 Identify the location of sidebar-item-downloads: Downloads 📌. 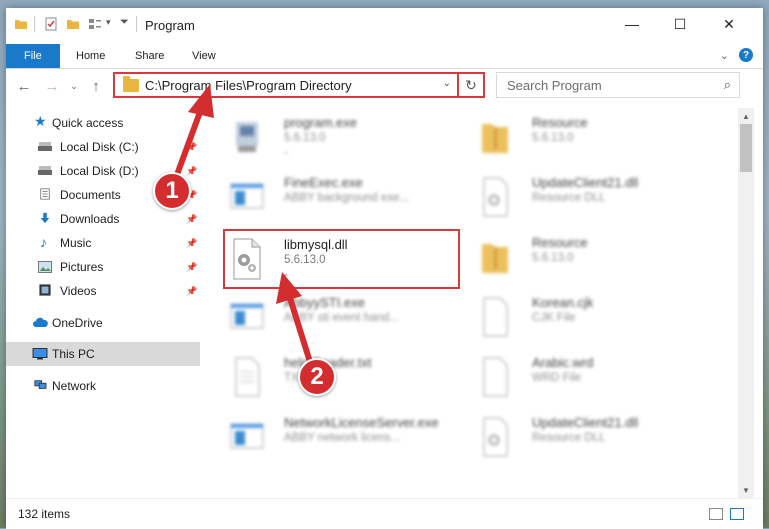
(103, 219).